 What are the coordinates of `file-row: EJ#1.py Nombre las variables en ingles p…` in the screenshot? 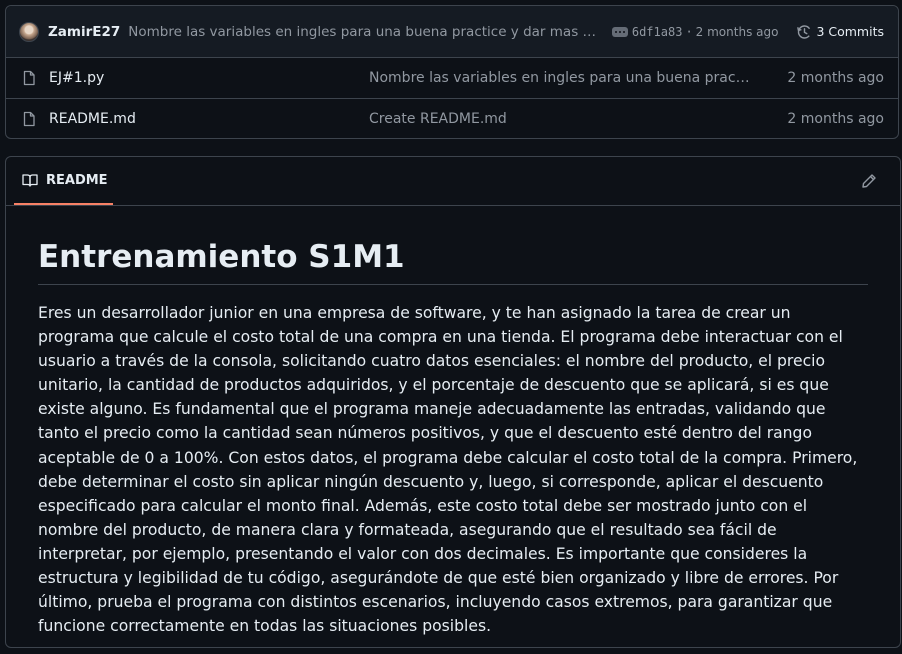 It's located at (452, 78).